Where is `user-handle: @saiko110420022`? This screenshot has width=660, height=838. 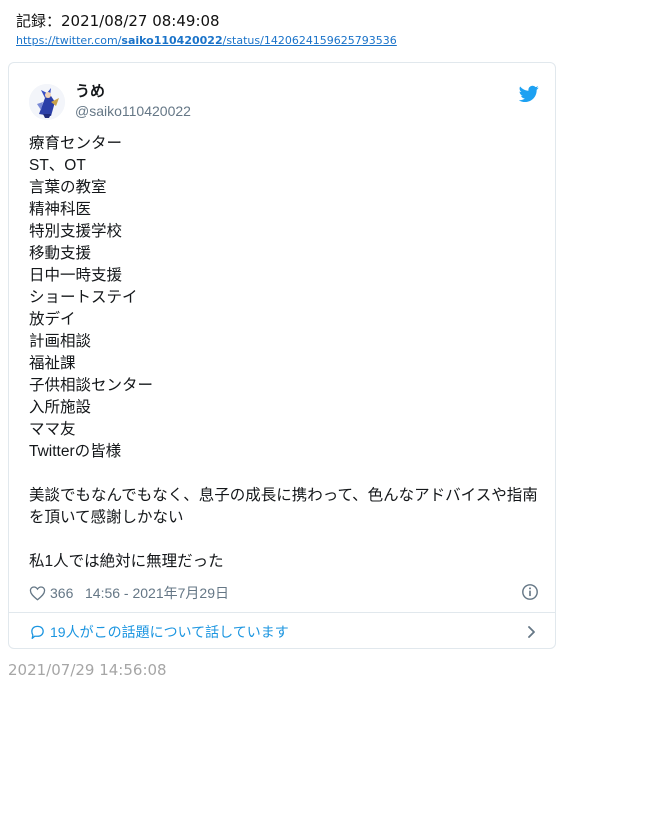 user-handle: @saiko110420022 is located at coordinates (133, 111).